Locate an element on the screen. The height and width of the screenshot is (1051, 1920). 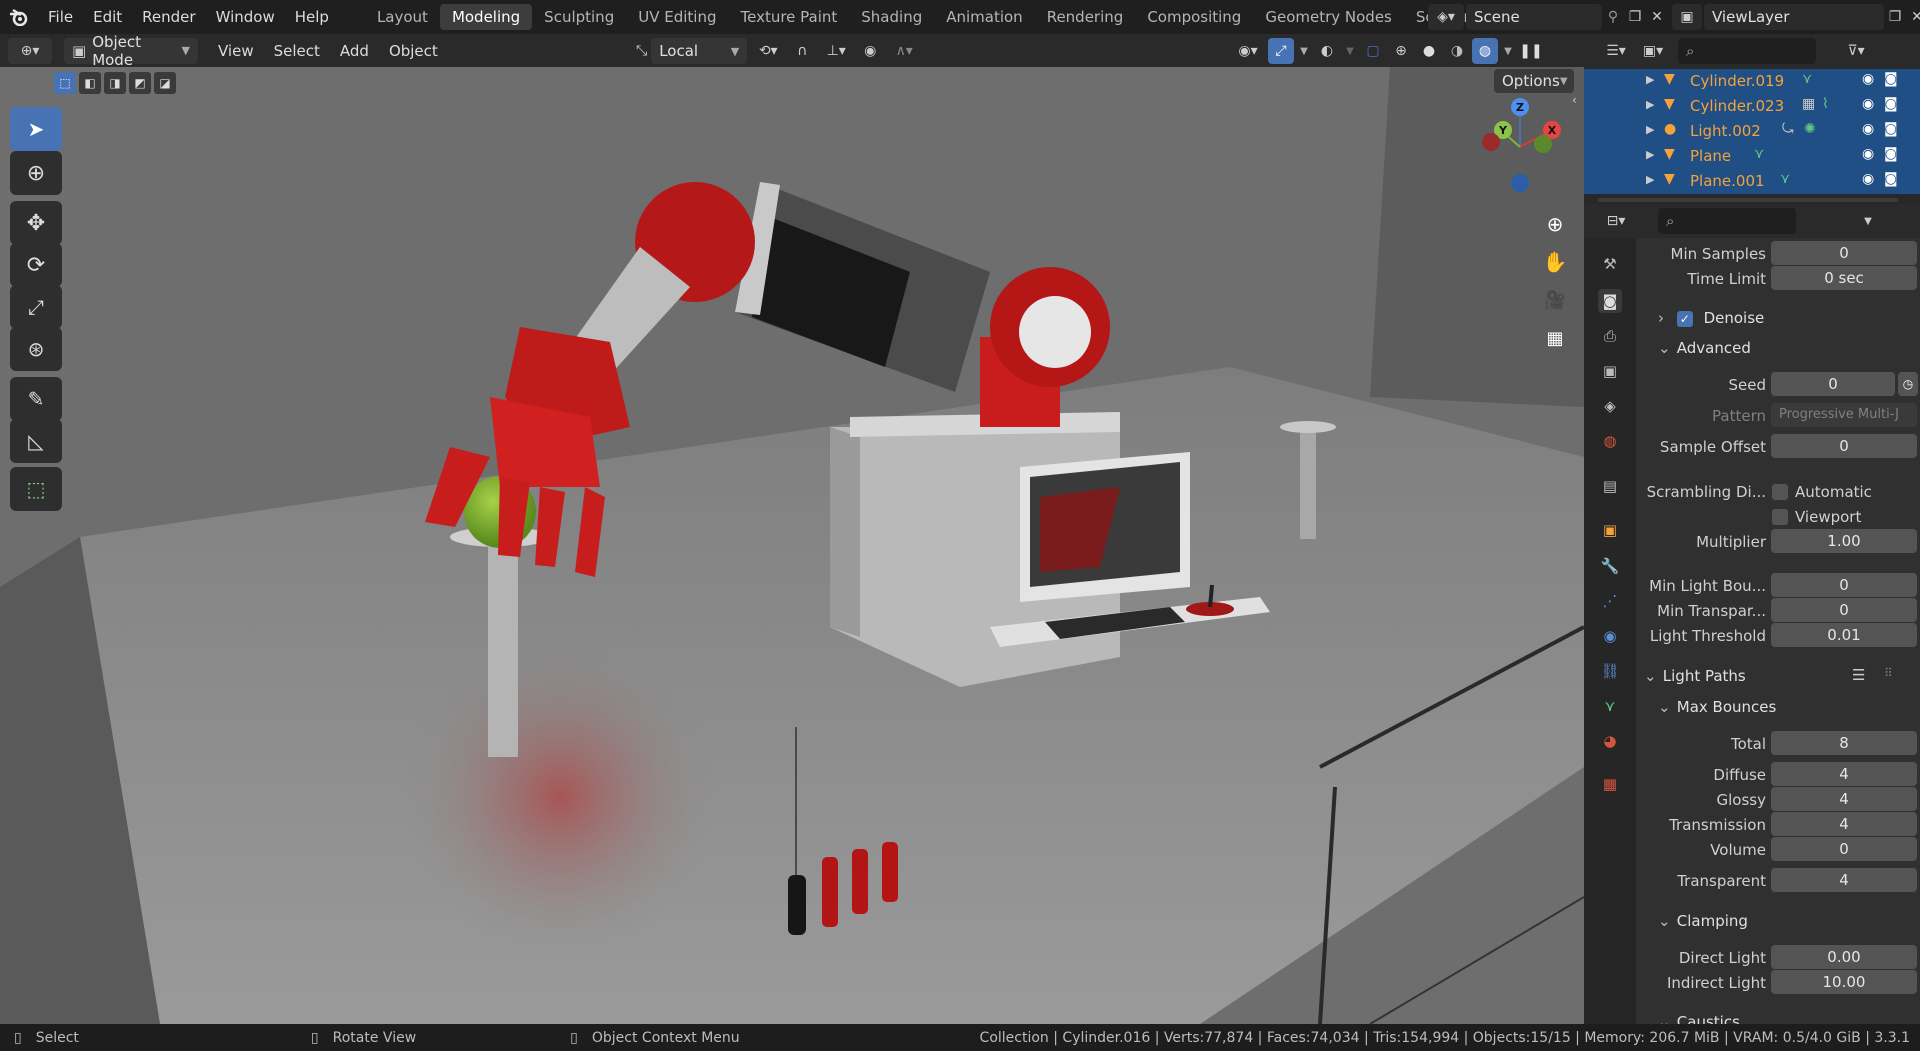
delete-scene-icon: ✕ is located at coordinates (1657, 17).